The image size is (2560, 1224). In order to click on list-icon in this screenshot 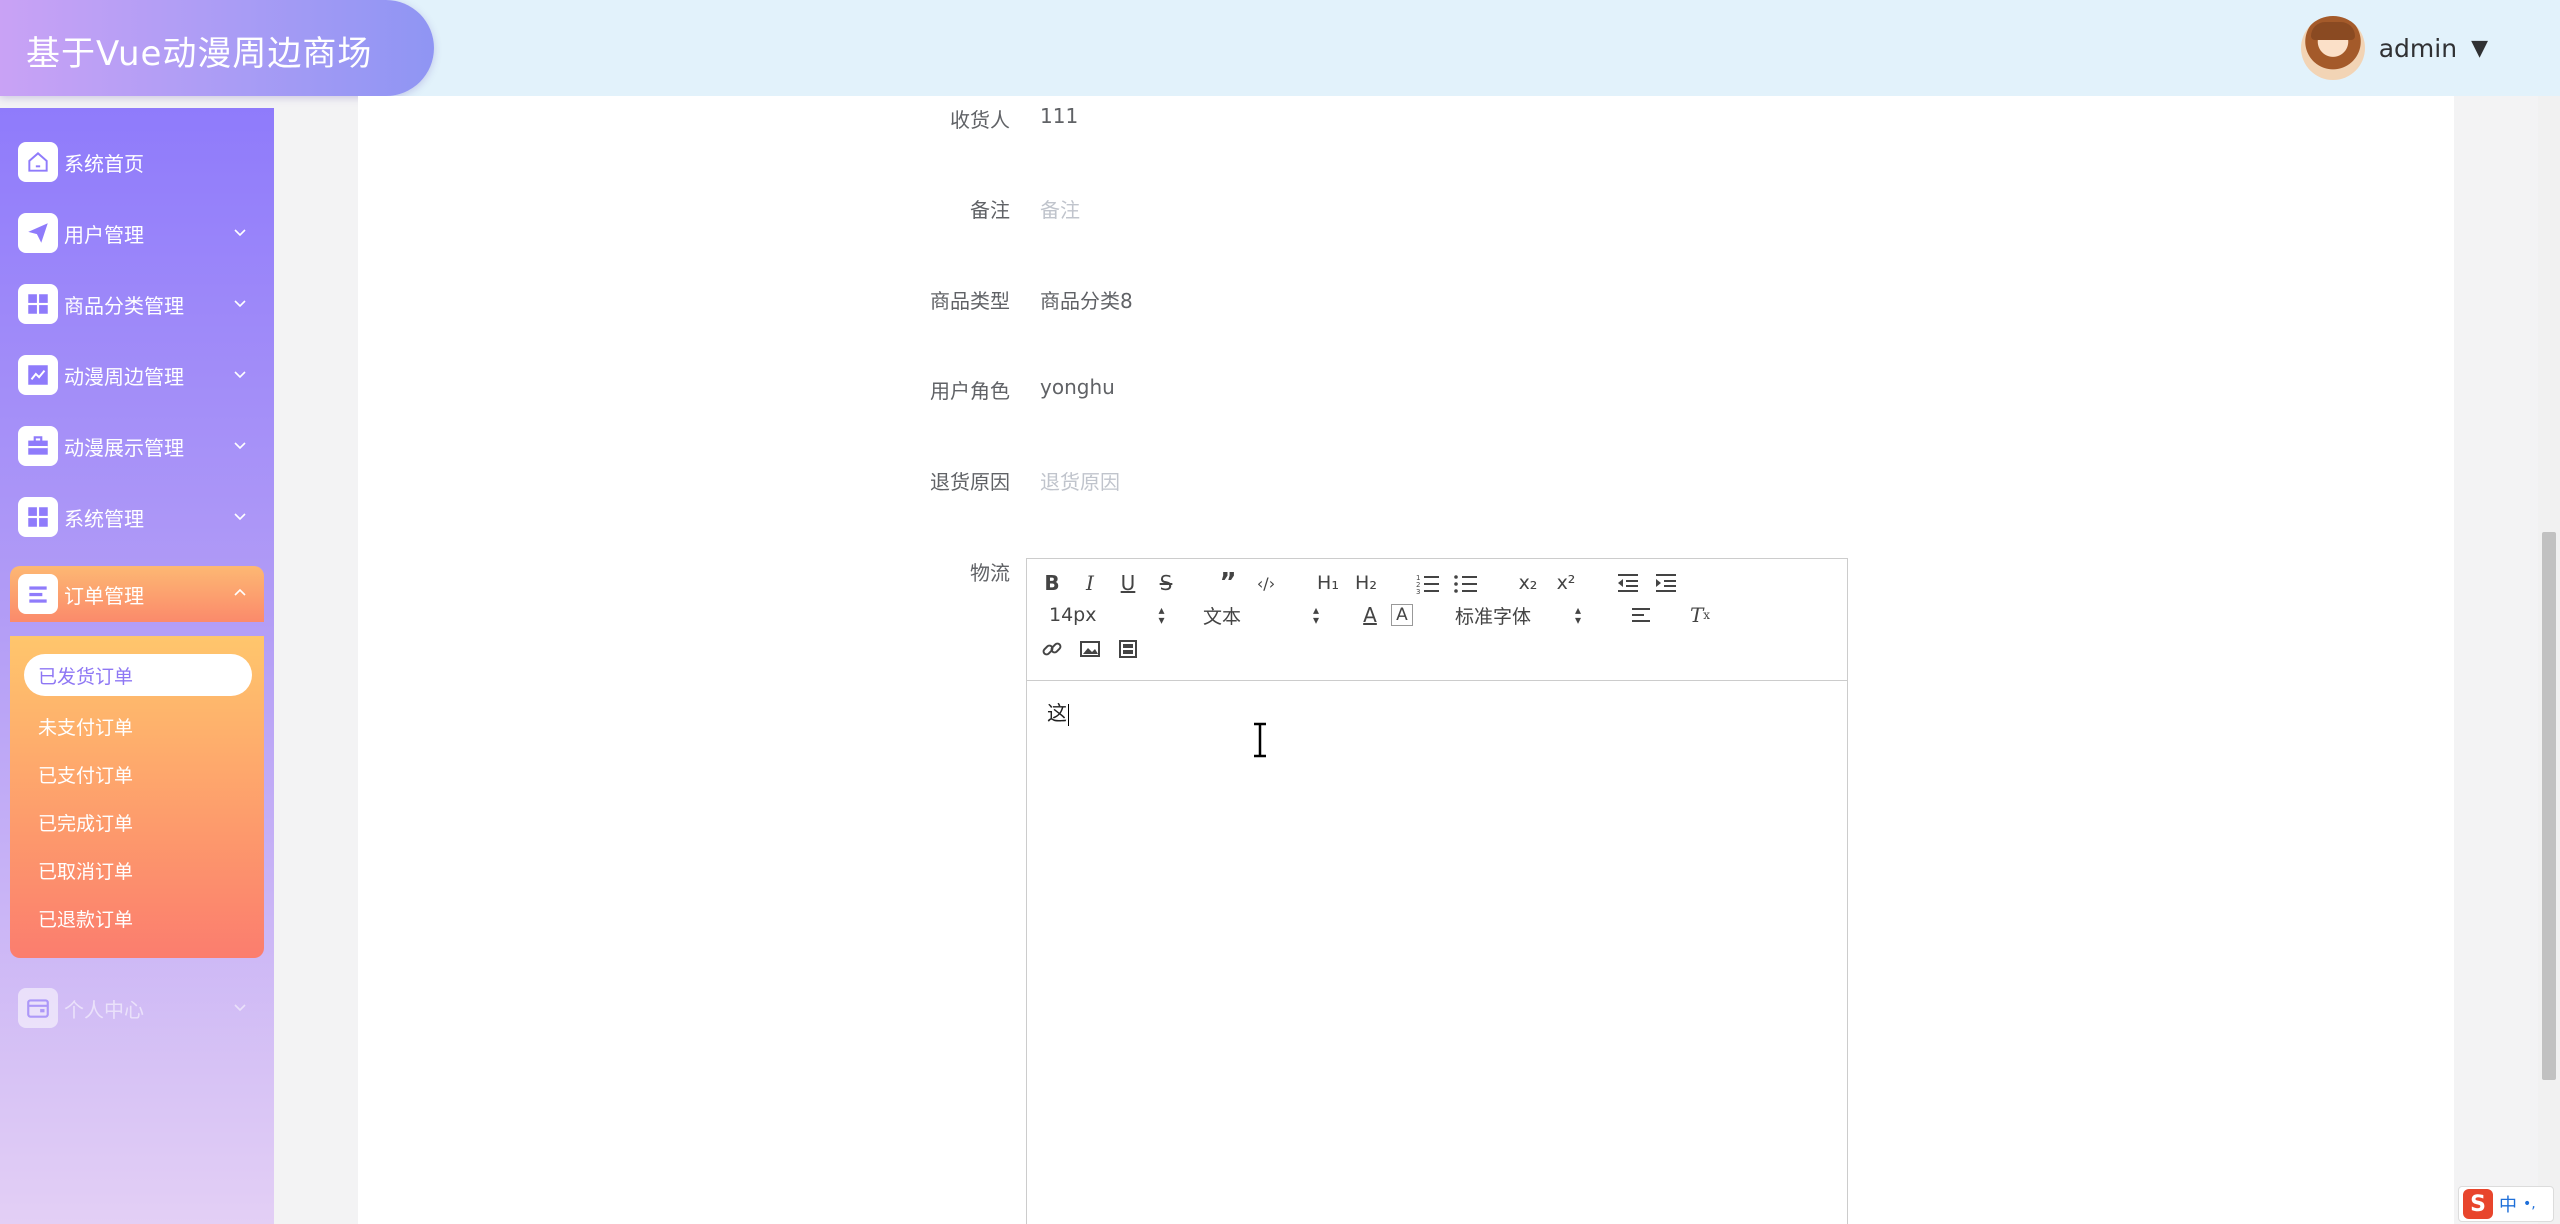, I will do `click(38, 594)`.